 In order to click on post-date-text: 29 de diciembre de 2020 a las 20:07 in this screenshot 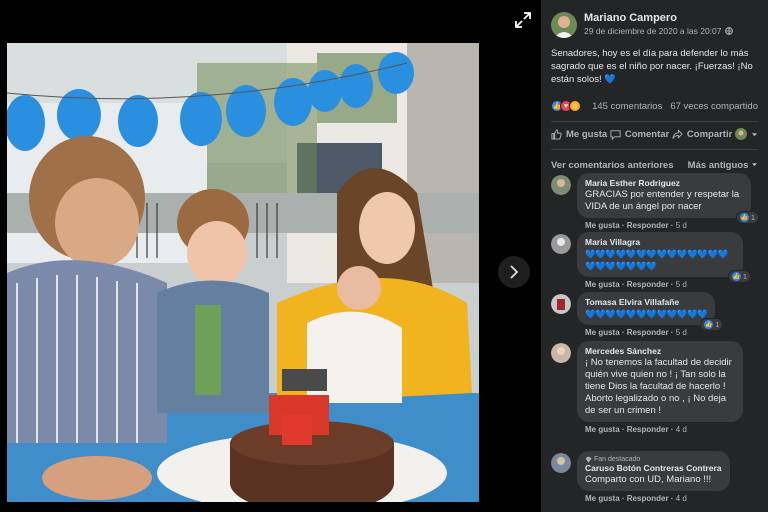, I will do `click(653, 31)`.